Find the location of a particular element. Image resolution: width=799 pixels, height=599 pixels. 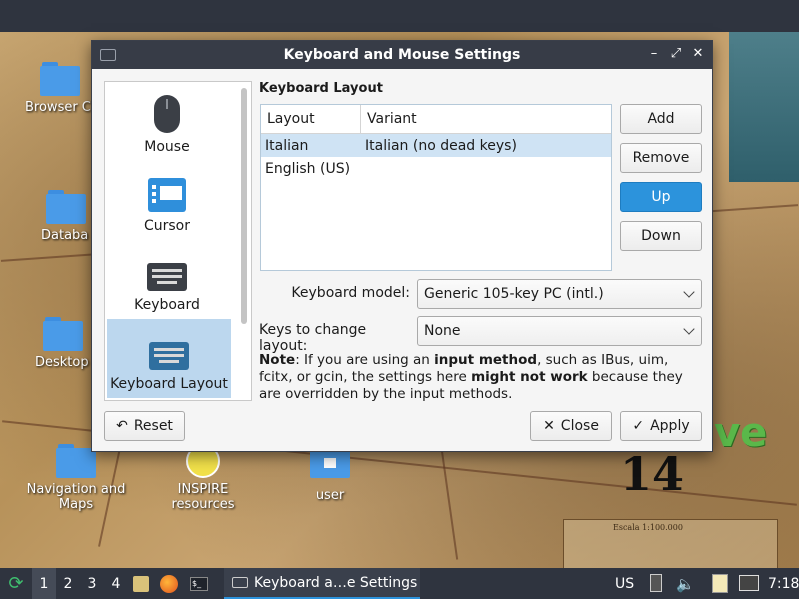

workspace-3: 3 is located at coordinates (92, 583).